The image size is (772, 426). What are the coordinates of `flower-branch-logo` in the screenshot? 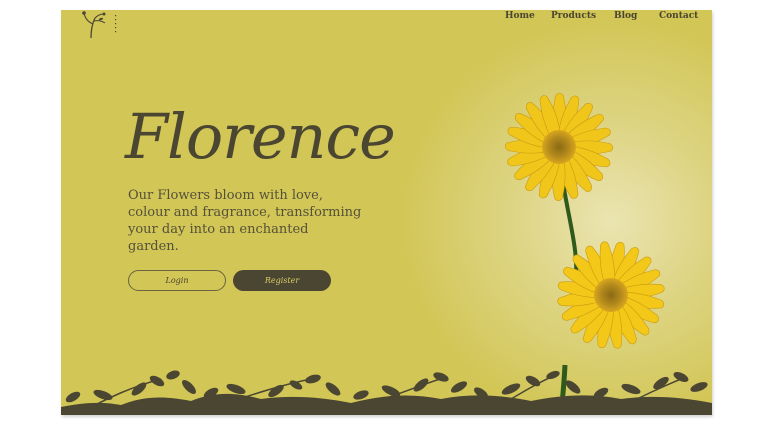 It's located at (99, 25).